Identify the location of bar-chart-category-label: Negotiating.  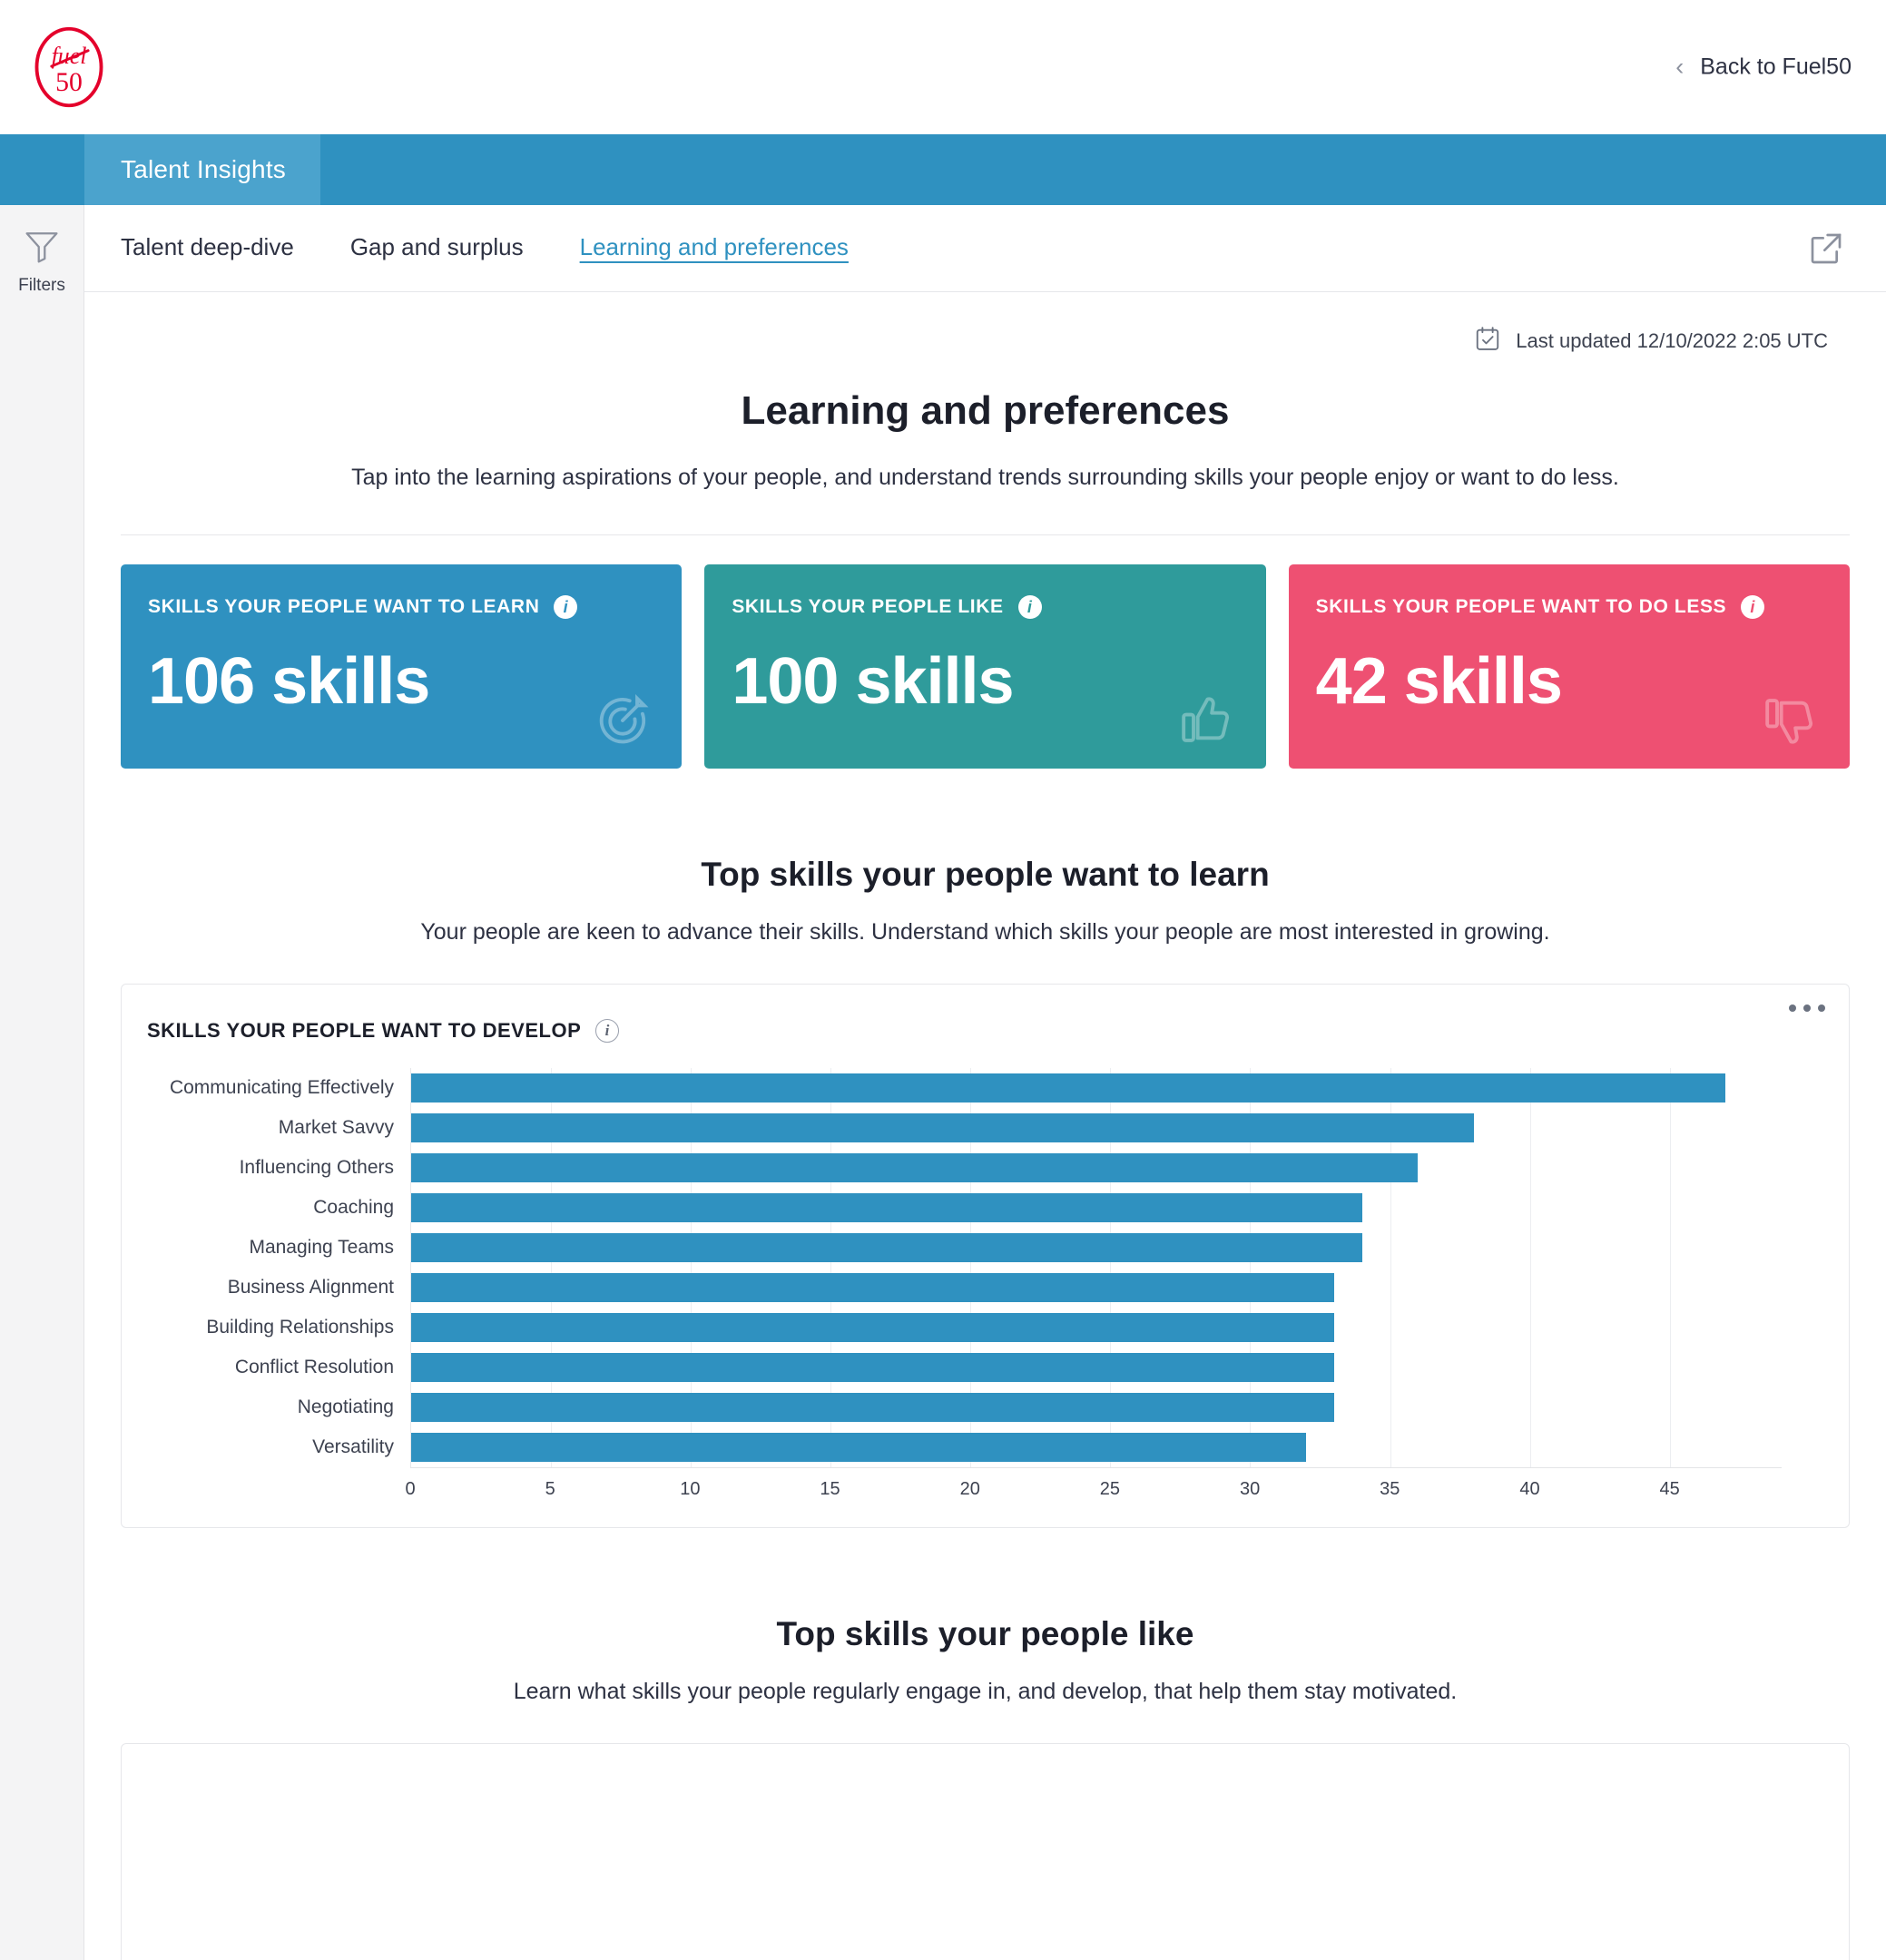
(346, 1406).